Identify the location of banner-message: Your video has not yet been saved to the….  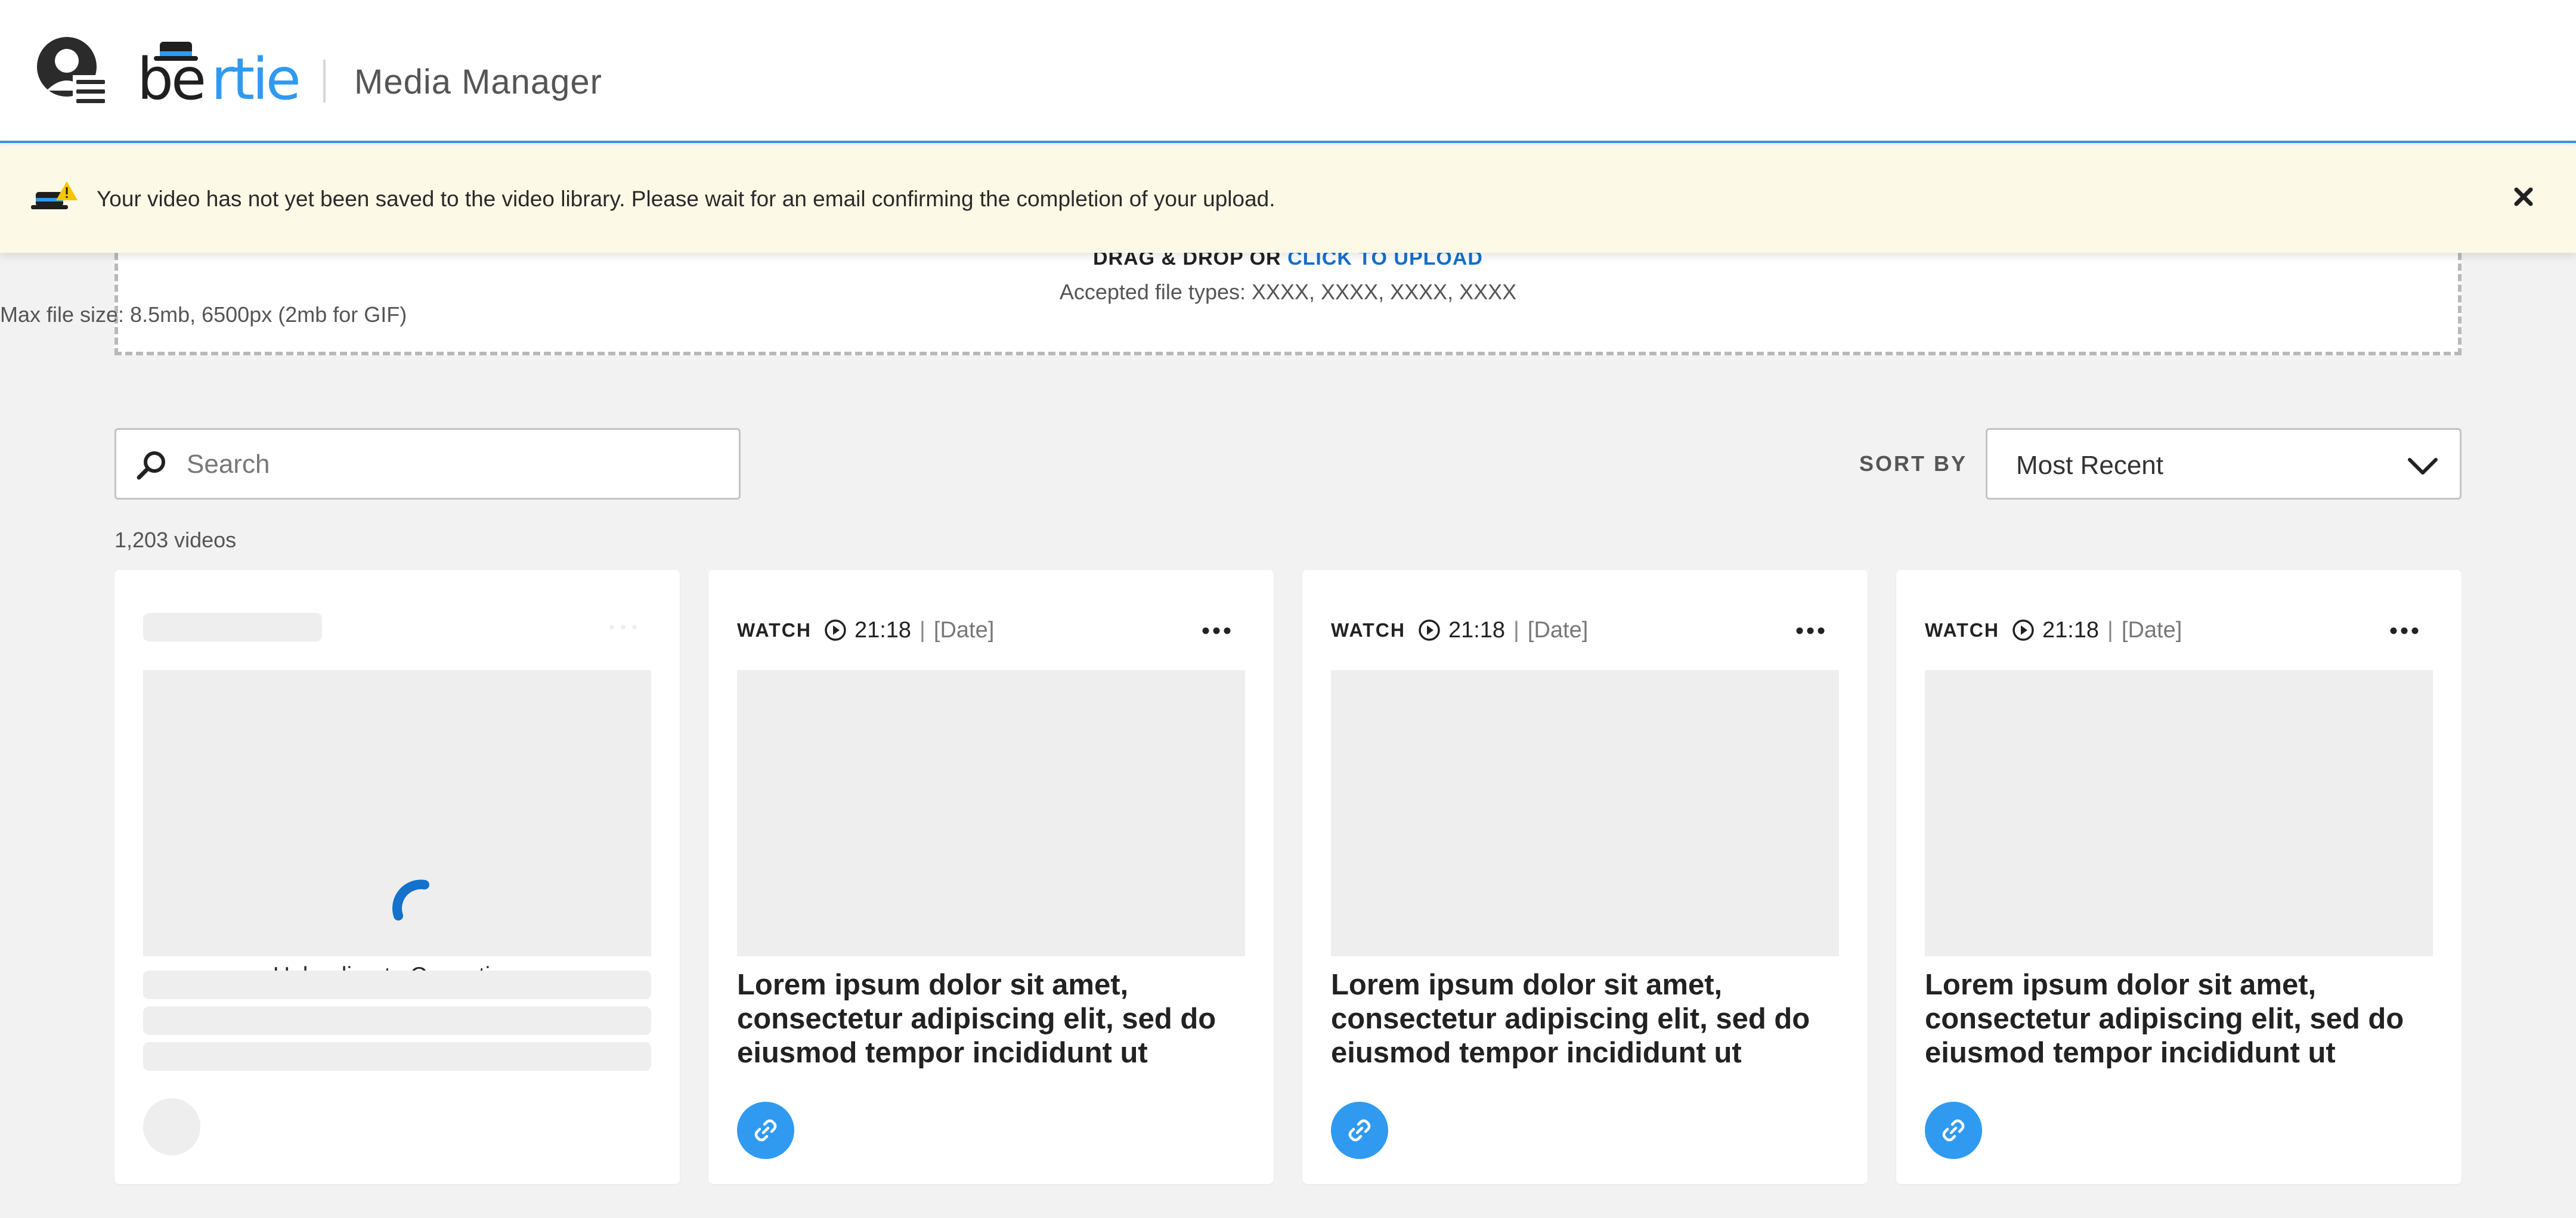
(686, 199).